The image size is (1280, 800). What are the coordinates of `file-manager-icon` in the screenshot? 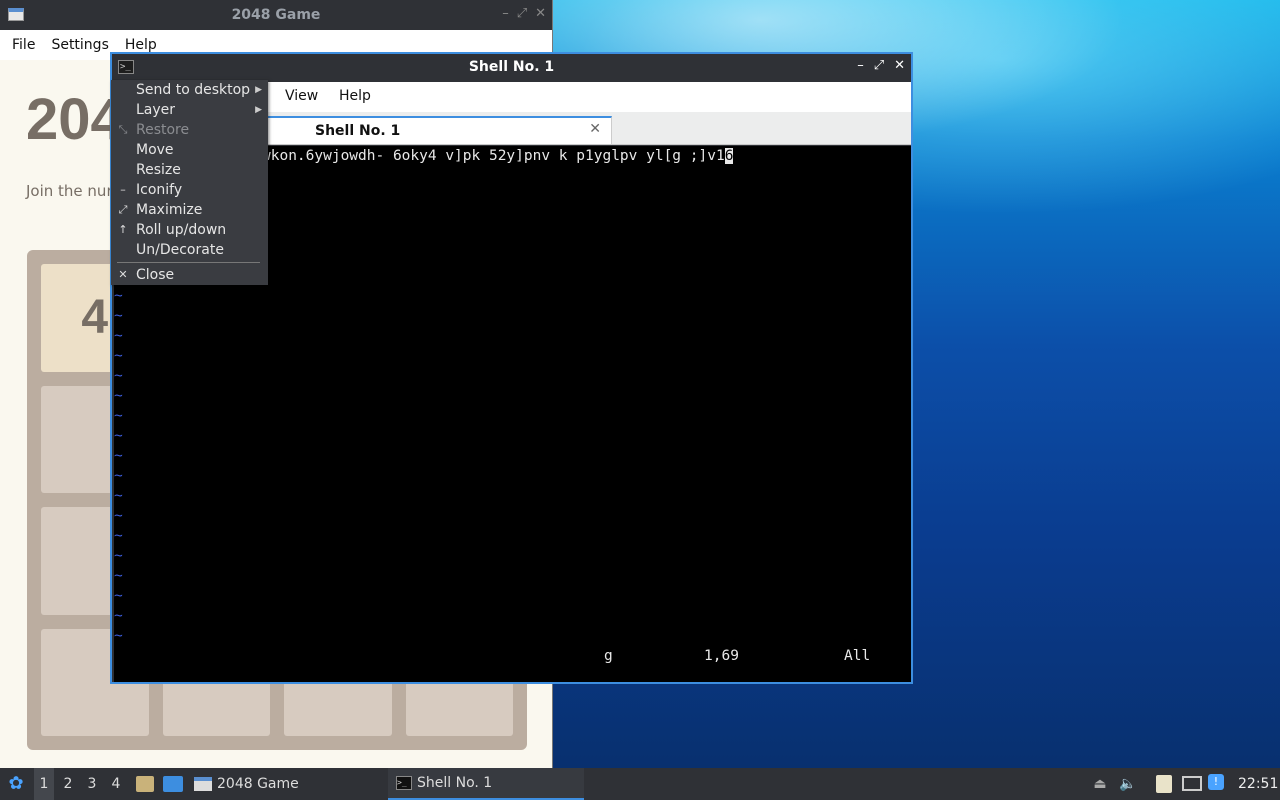 It's located at (145, 784).